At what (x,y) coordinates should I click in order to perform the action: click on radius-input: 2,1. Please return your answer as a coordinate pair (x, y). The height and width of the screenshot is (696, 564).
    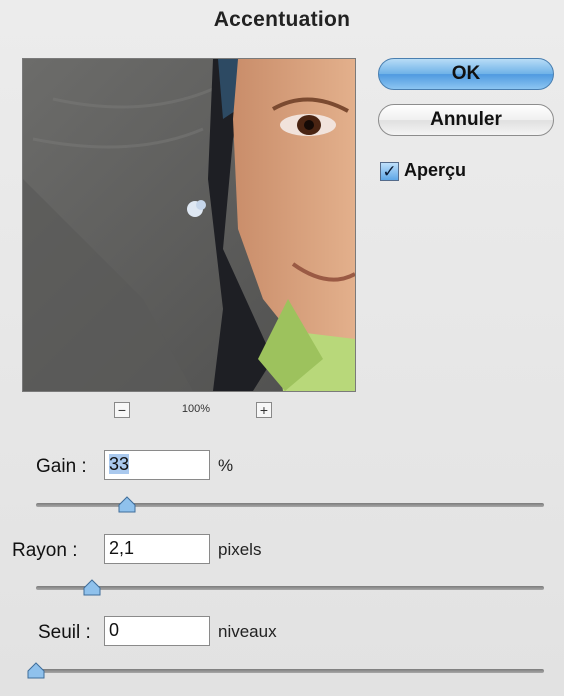
    Looking at the image, I should click on (157, 549).